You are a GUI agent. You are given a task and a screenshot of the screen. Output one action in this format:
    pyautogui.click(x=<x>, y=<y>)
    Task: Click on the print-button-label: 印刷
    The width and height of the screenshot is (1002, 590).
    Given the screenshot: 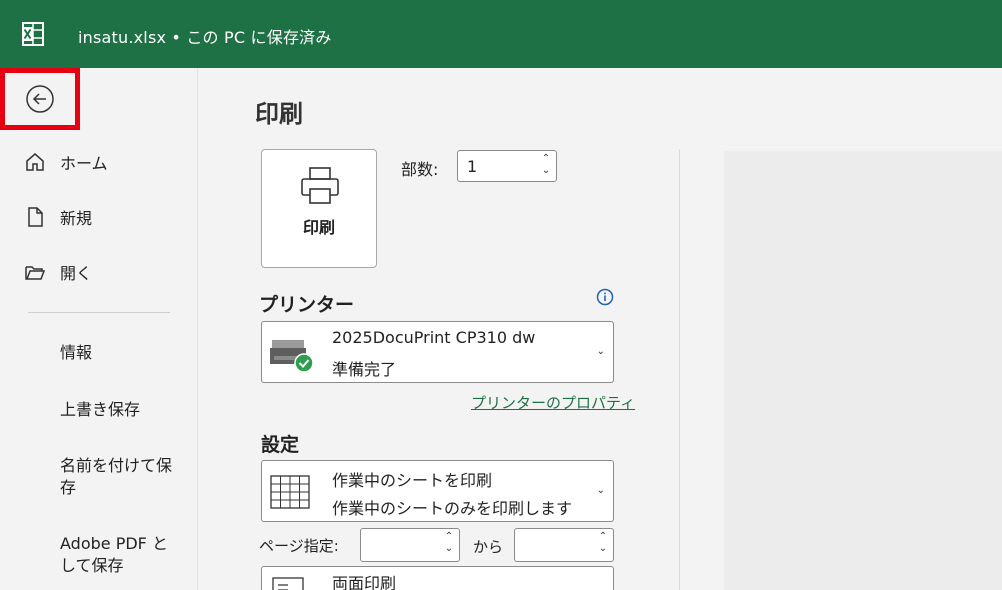 What is the action you would take?
    pyautogui.click(x=318, y=227)
    